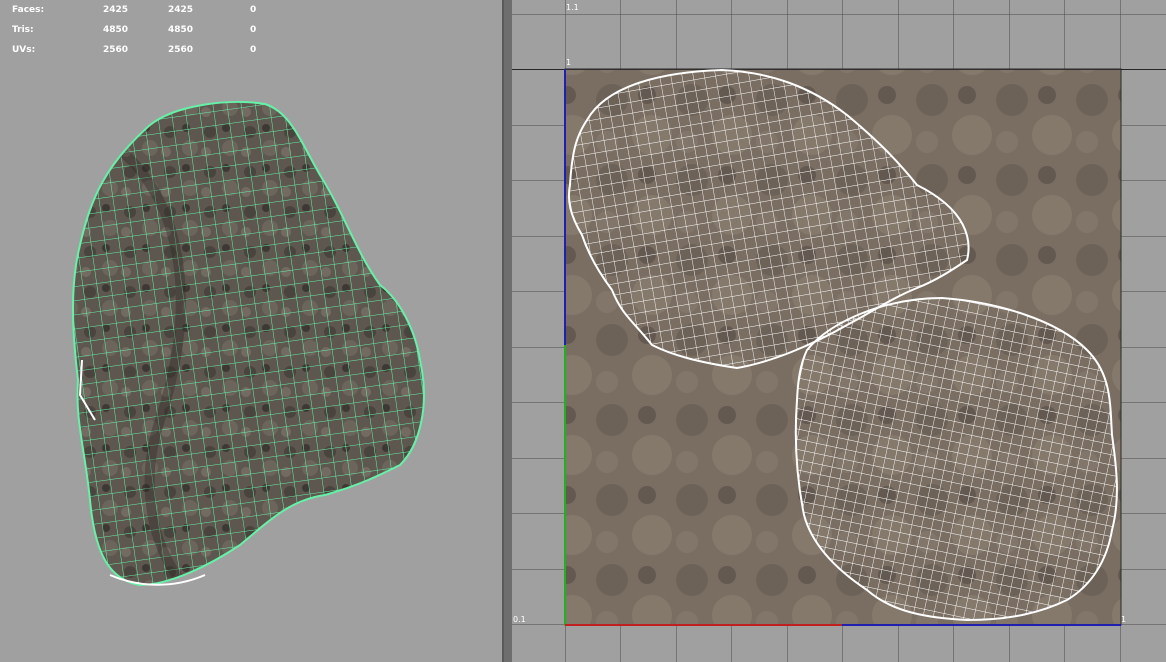 This screenshot has height=662, width=1166. Describe the element at coordinates (519, 619) in the screenshot. I see `uv-label-bottom-left: 0.1` at that location.